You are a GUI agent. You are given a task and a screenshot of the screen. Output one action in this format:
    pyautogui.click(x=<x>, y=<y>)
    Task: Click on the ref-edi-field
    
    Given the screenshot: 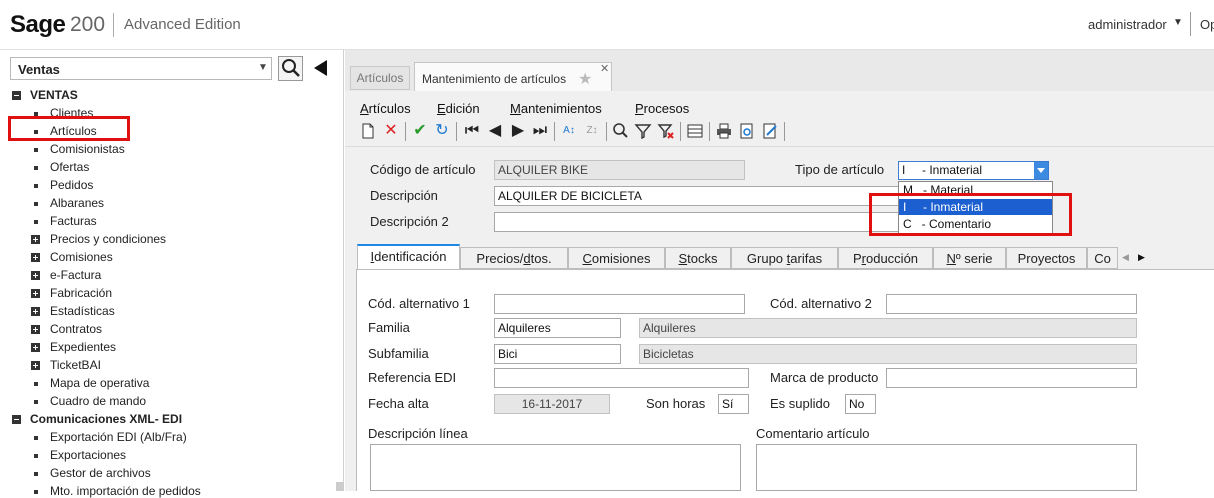 What is the action you would take?
    pyautogui.click(x=621, y=378)
    